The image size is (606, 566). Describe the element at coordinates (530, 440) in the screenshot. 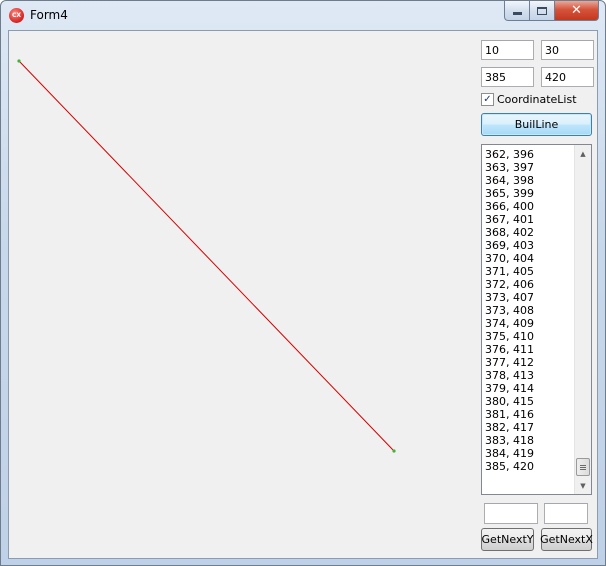

I see `list-item: 383, 418` at that location.